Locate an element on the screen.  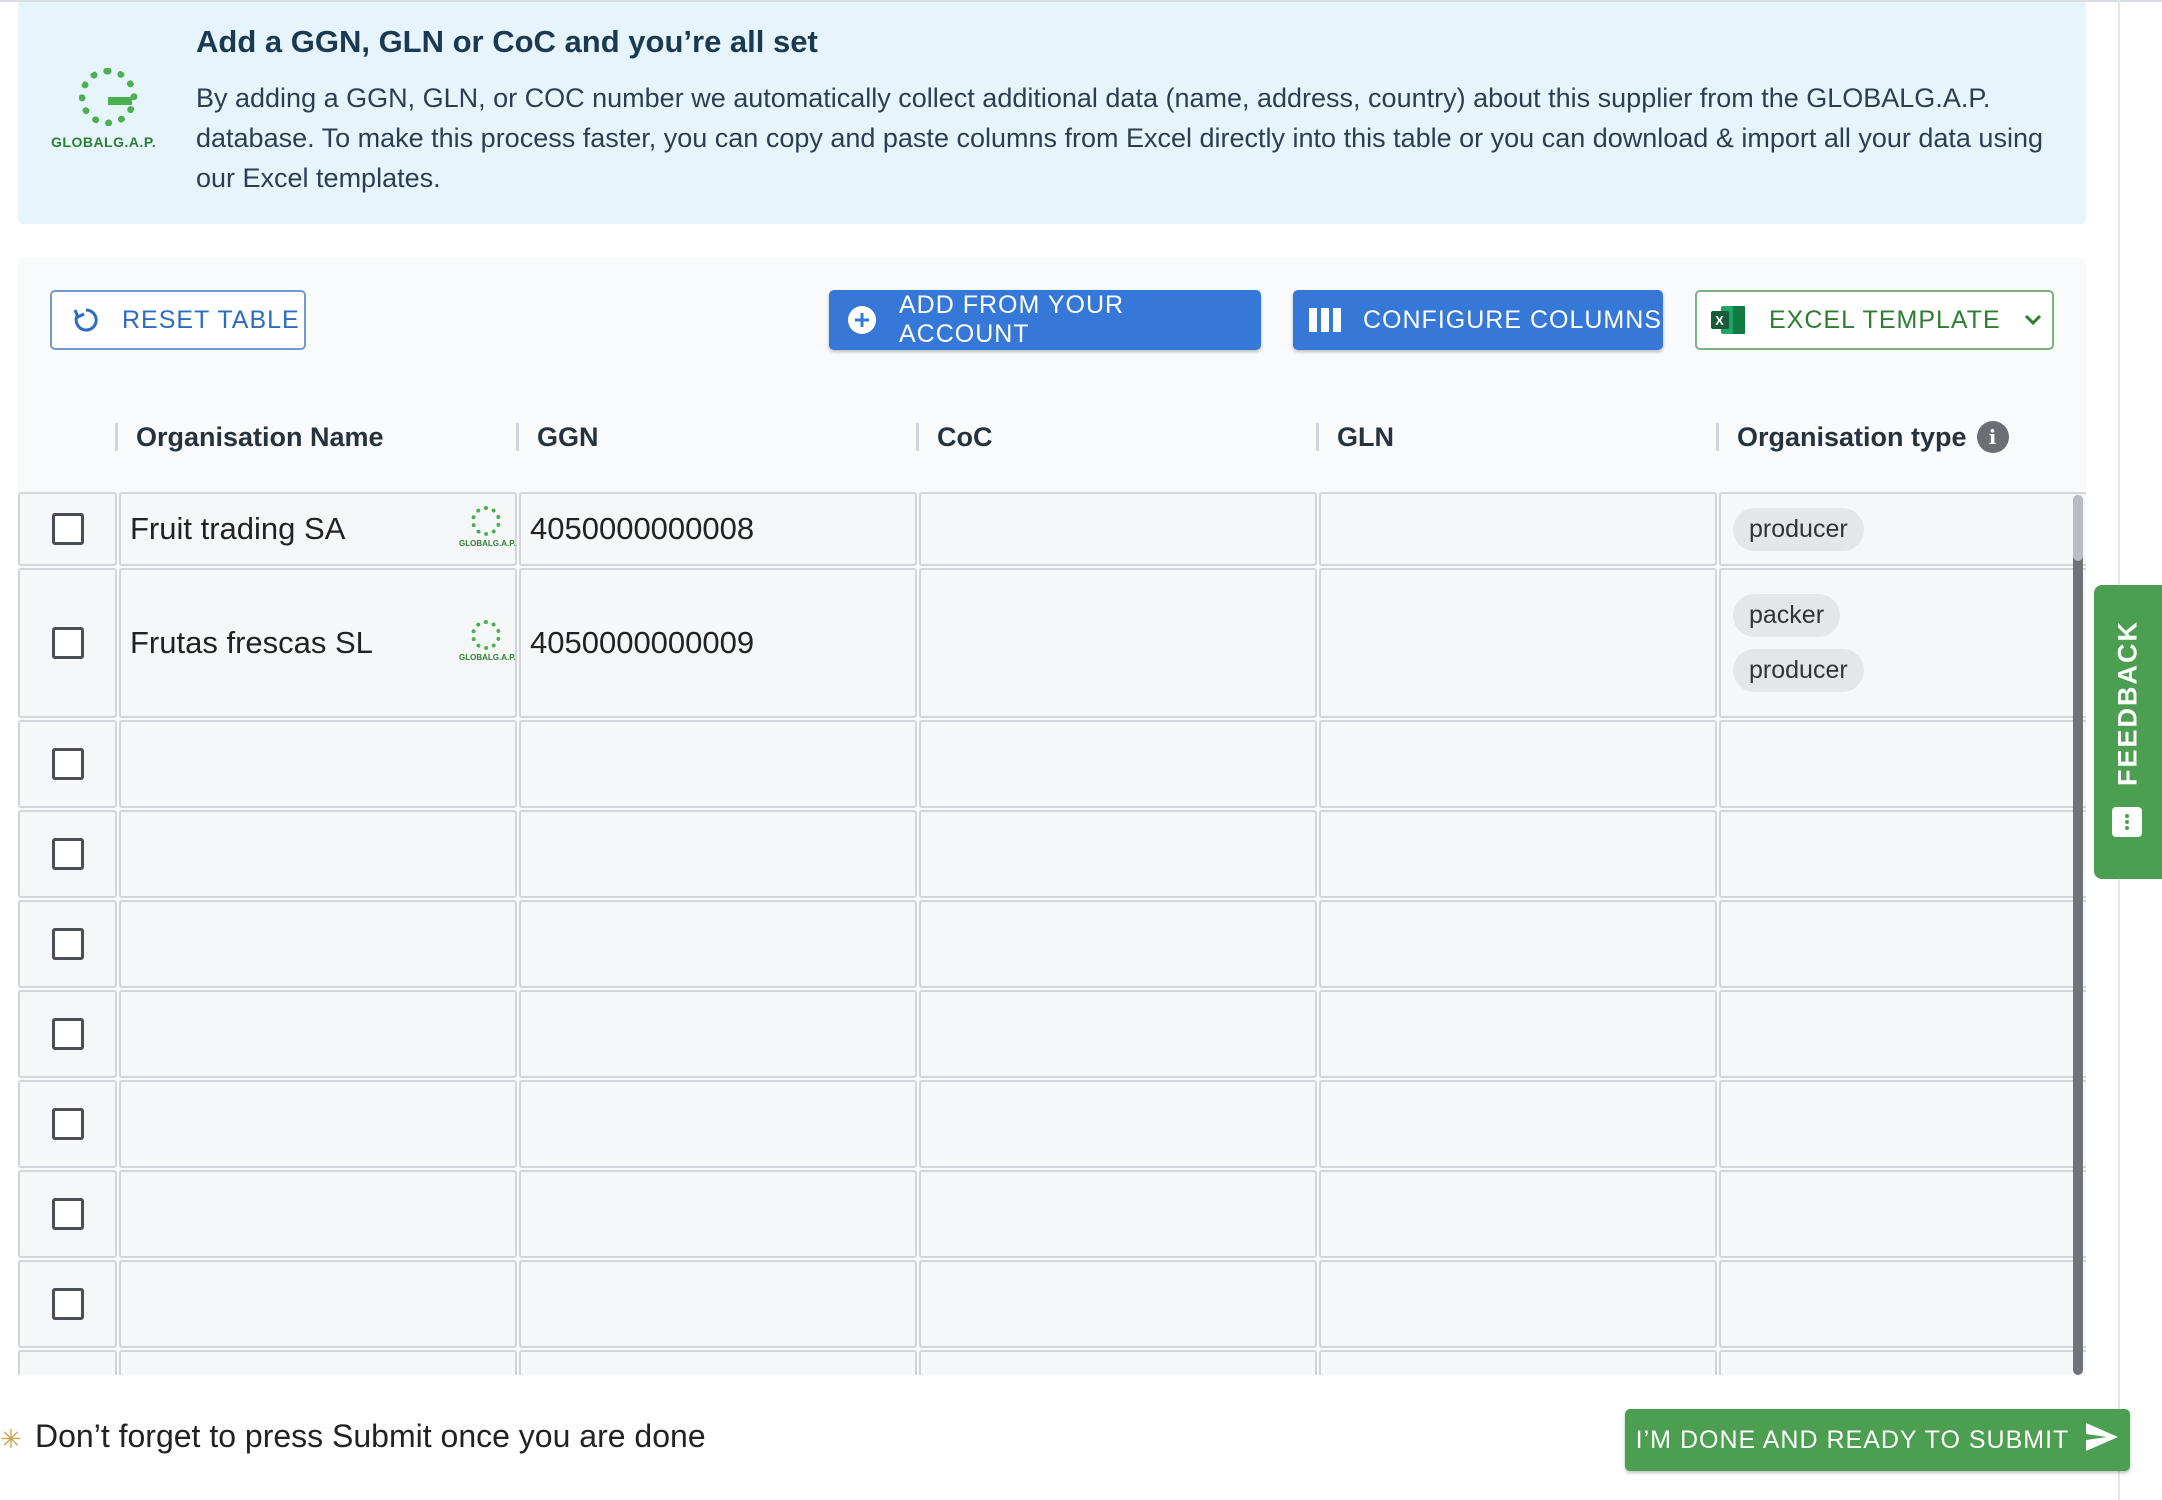
type-chip: producer is located at coordinates (1798, 529).